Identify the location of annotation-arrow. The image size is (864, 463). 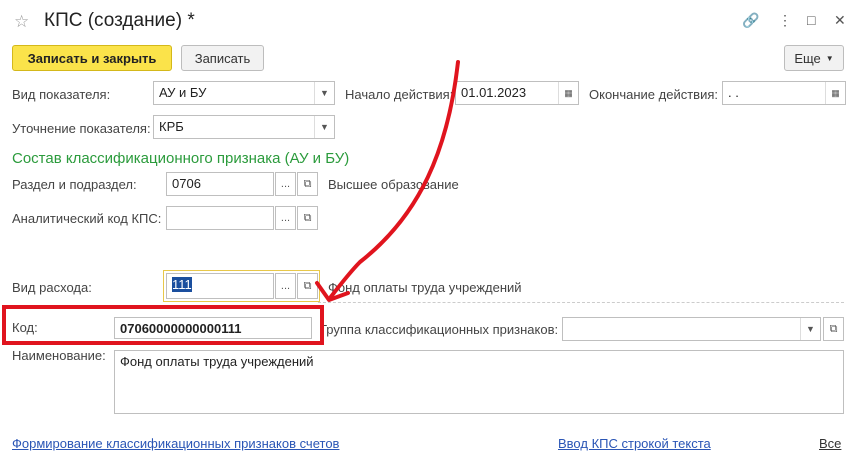
(394, 180).